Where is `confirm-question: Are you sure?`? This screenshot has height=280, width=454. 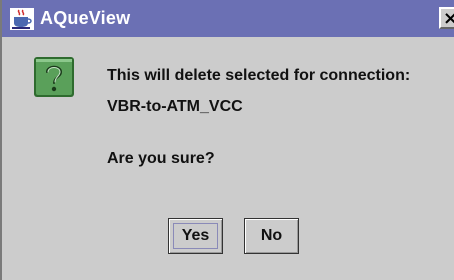
confirm-question: Are you sure? is located at coordinates (161, 158).